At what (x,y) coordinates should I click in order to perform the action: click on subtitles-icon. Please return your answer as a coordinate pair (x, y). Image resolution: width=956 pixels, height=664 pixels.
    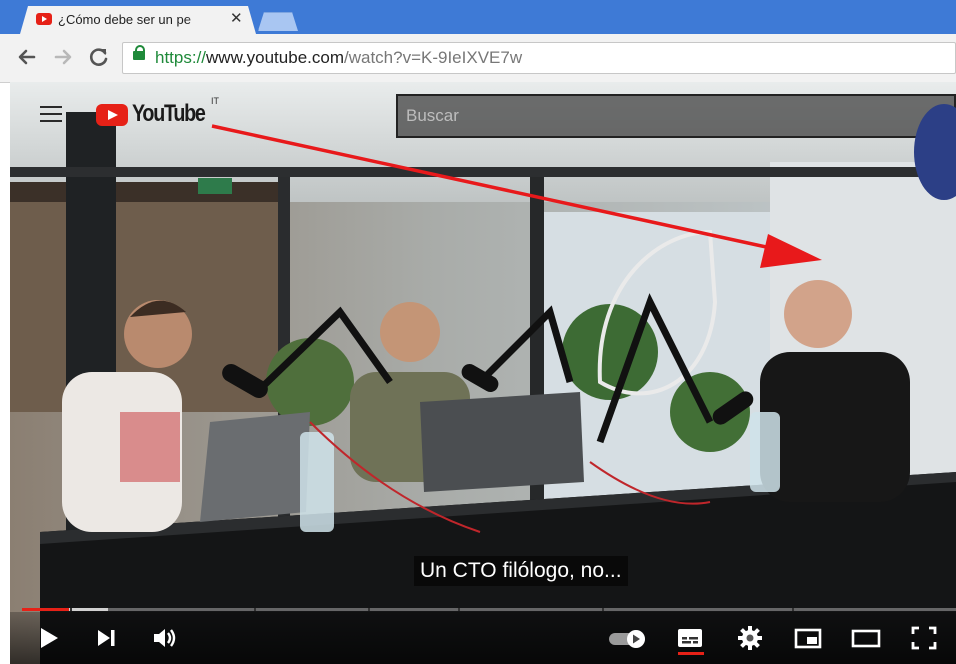
    Looking at the image, I should click on (690, 638).